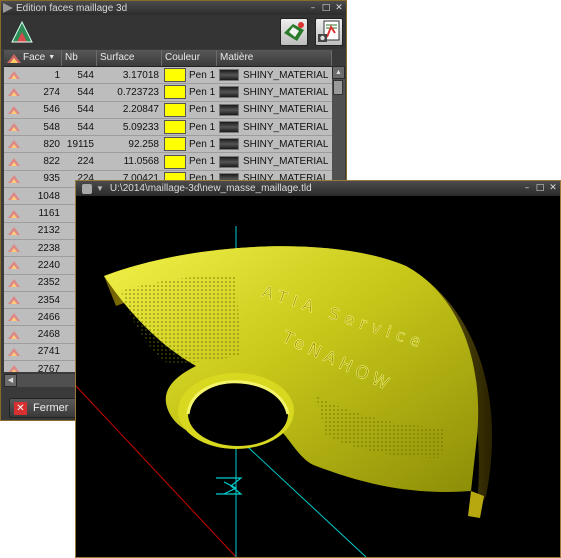 Image resolution: width=561 pixels, height=558 pixels. Describe the element at coordinates (8, 8) in the screenshot. I see `window-menu-icon` at that location.